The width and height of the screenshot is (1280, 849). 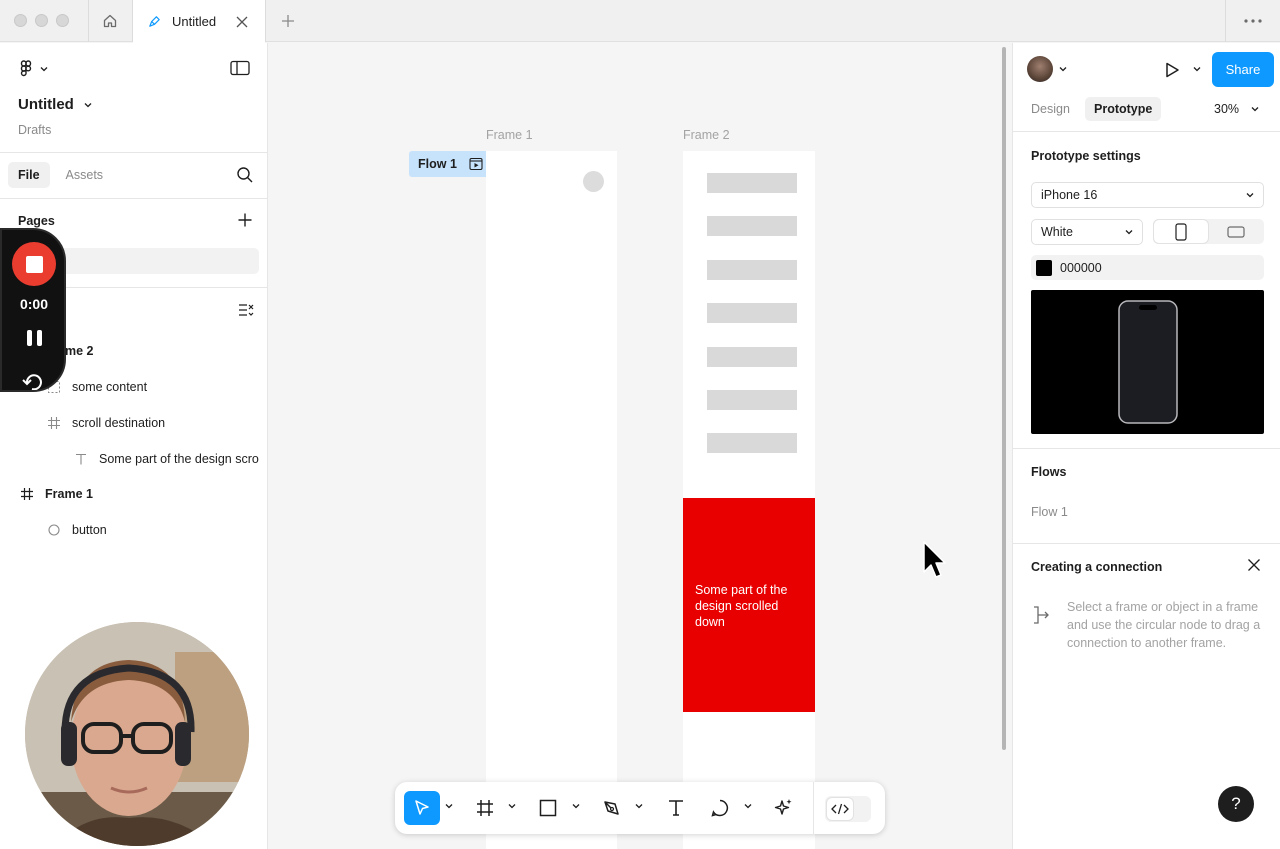 What do you see at coordinates (1253, 21) in the screenshot?
I see `more-options-button` at bounding box center [1253, 21].